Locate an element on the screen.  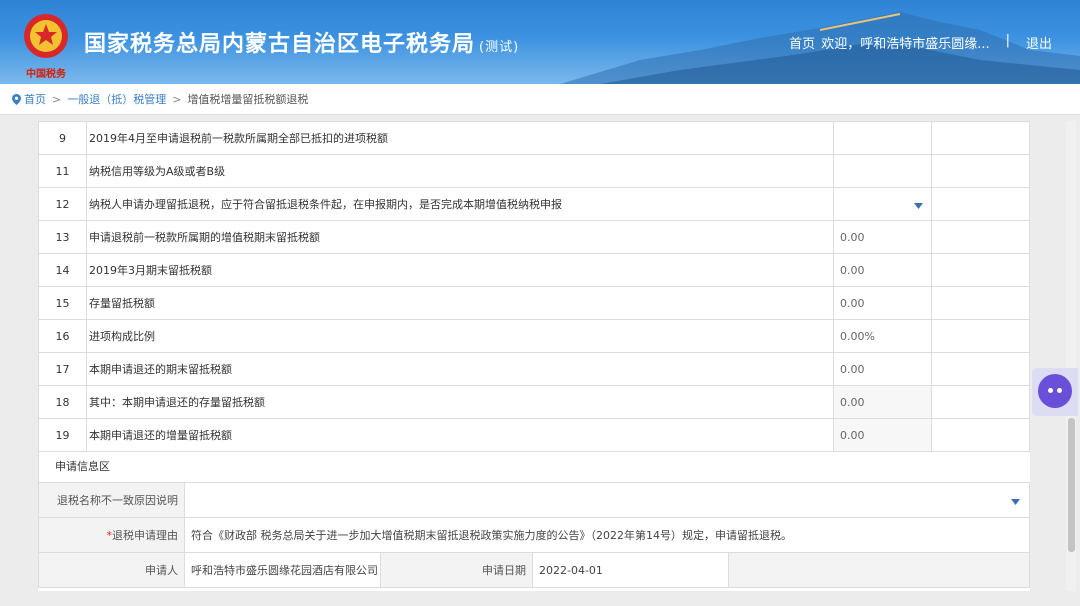
site-title: 国家税务总局内蒙古自治区电子税务局 (测试) is located at coordinates (301, 42).